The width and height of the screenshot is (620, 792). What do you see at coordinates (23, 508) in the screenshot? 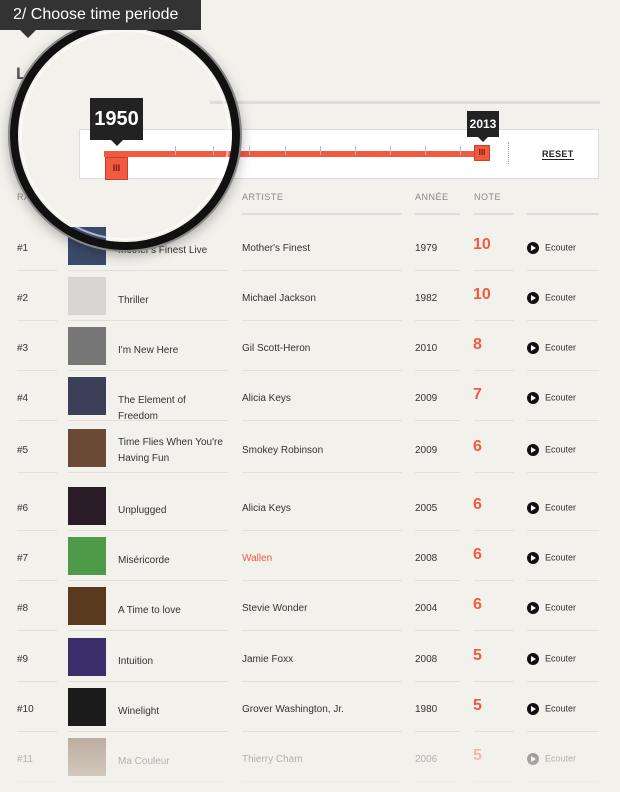
I see `rank-number: #6` at bounding box center [23, 508].